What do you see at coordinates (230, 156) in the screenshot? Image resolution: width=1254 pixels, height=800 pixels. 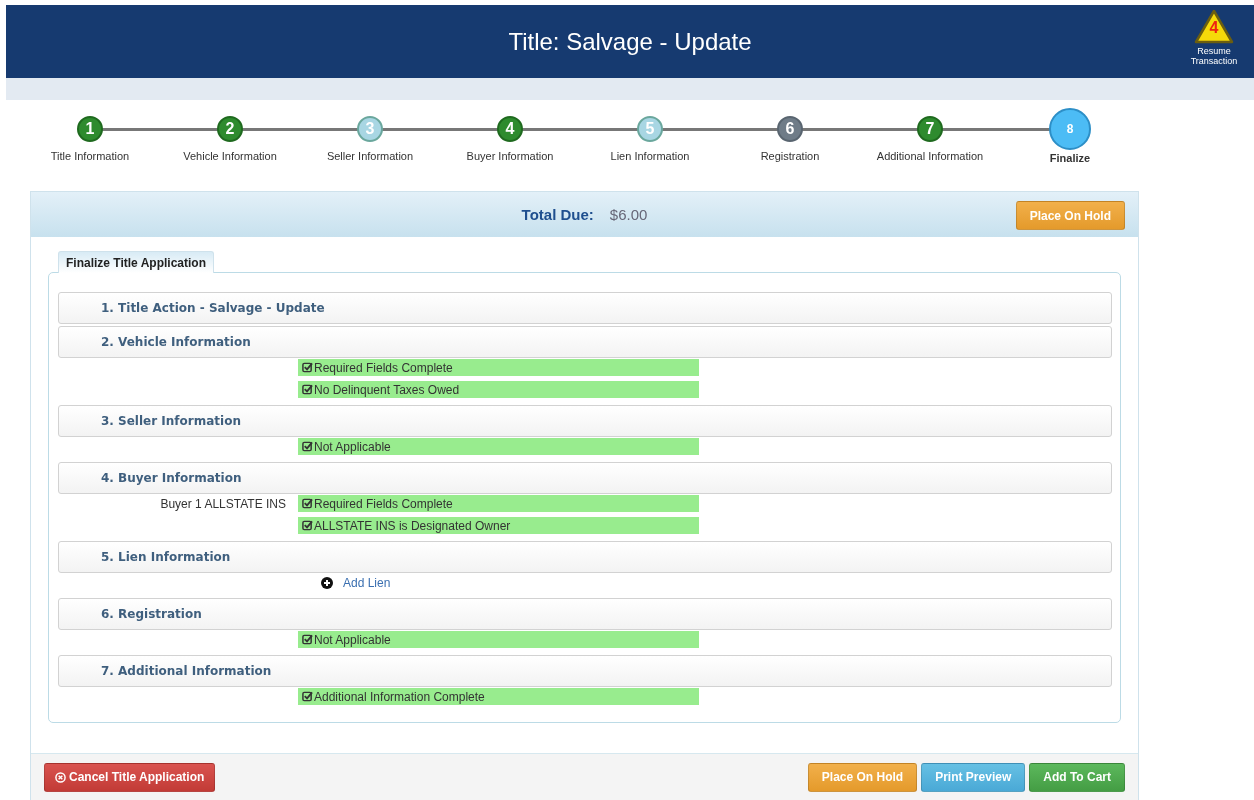 I see `step-label: Vehicle Information` at bounding box center [230, 156].